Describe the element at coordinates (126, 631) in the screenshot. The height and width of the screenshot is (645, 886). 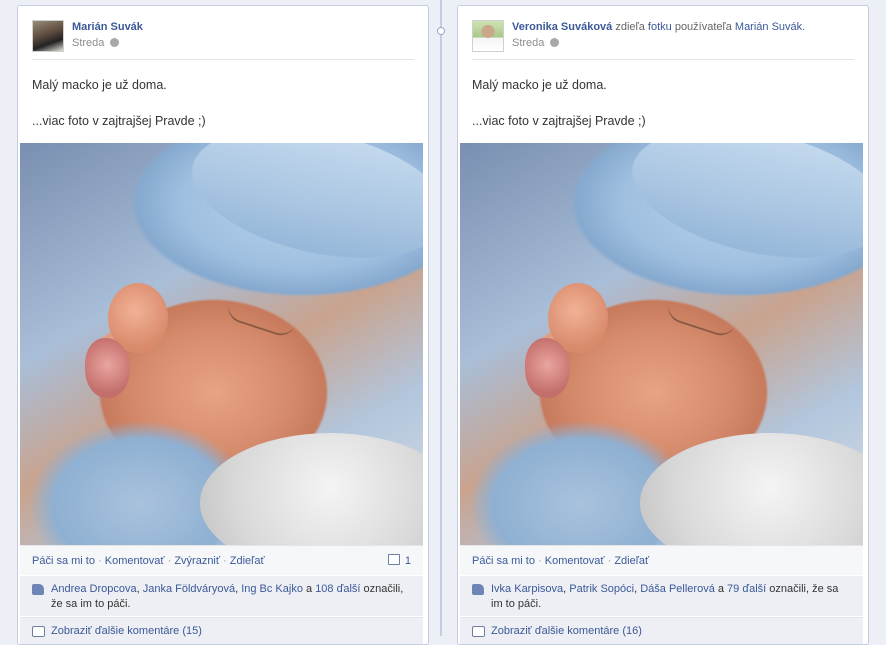
I see `view-more-comments-link: Zobraziť ďalšie komentáre (15)` at that location.